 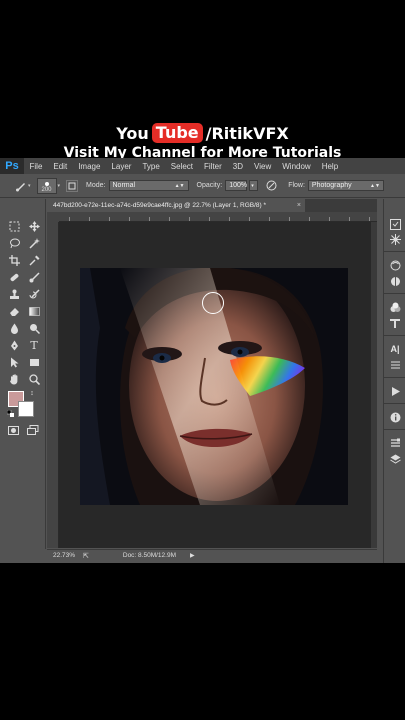 I want to click on opacity-chevron-icon: ▾, so click(x=252, y=185).